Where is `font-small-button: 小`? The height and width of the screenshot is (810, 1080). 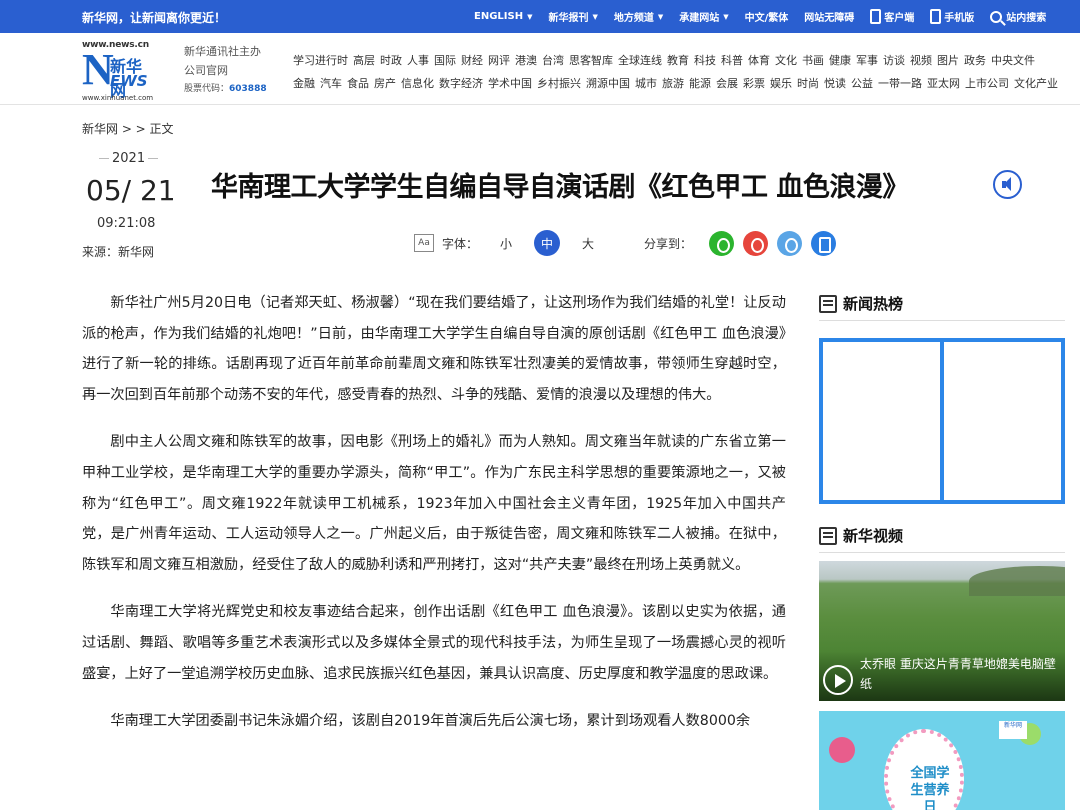 font-small-button: 小 is located at coordinates (506, 243).